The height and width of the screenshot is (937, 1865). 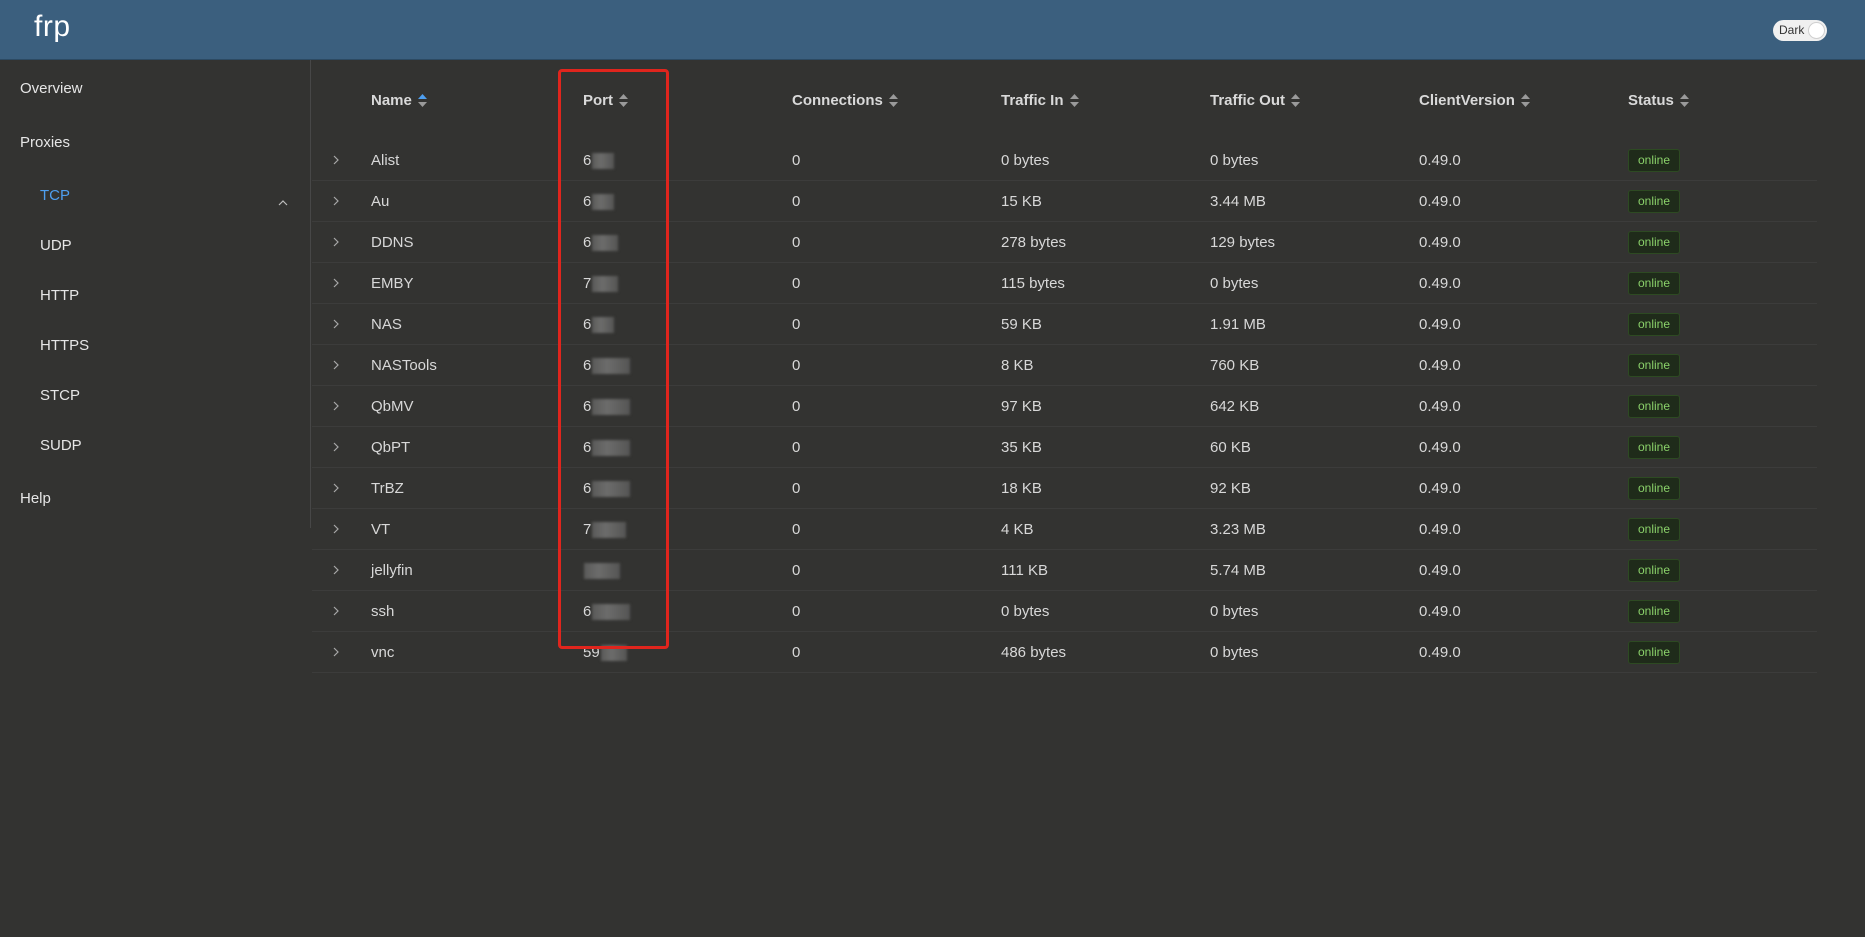 I want to click on sidebar-item-udp: UDP, so click(x=56, y=245).